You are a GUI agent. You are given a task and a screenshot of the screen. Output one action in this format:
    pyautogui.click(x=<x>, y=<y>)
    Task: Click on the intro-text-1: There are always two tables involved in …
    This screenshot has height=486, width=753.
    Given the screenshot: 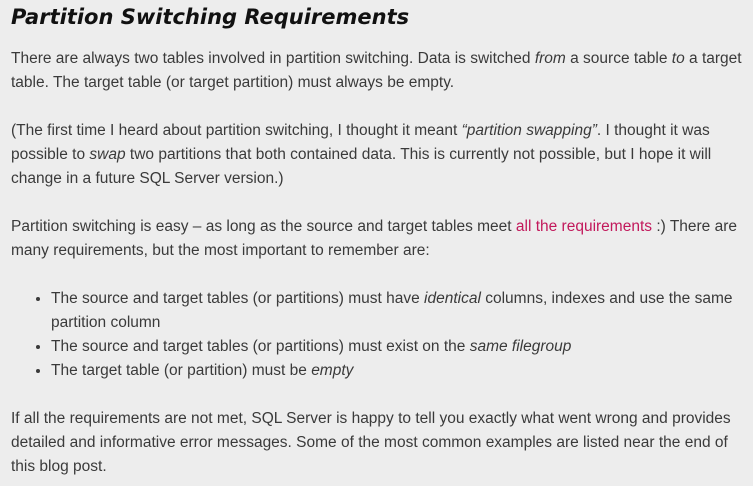 What is the action you would take?
    pyautogui.click(x=273, y=58)
    